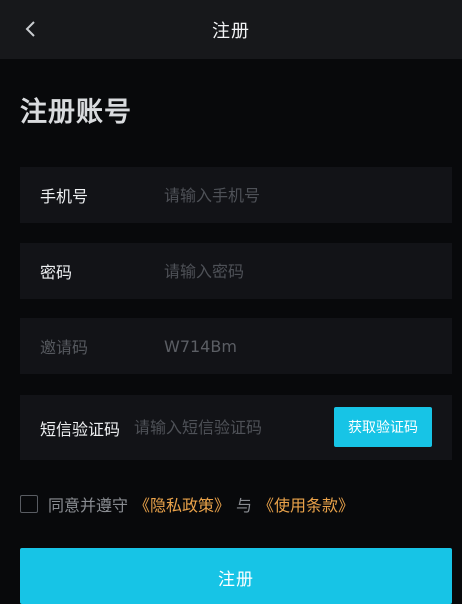  I want to click on invite-field: 邀请码, so click(236, 346).